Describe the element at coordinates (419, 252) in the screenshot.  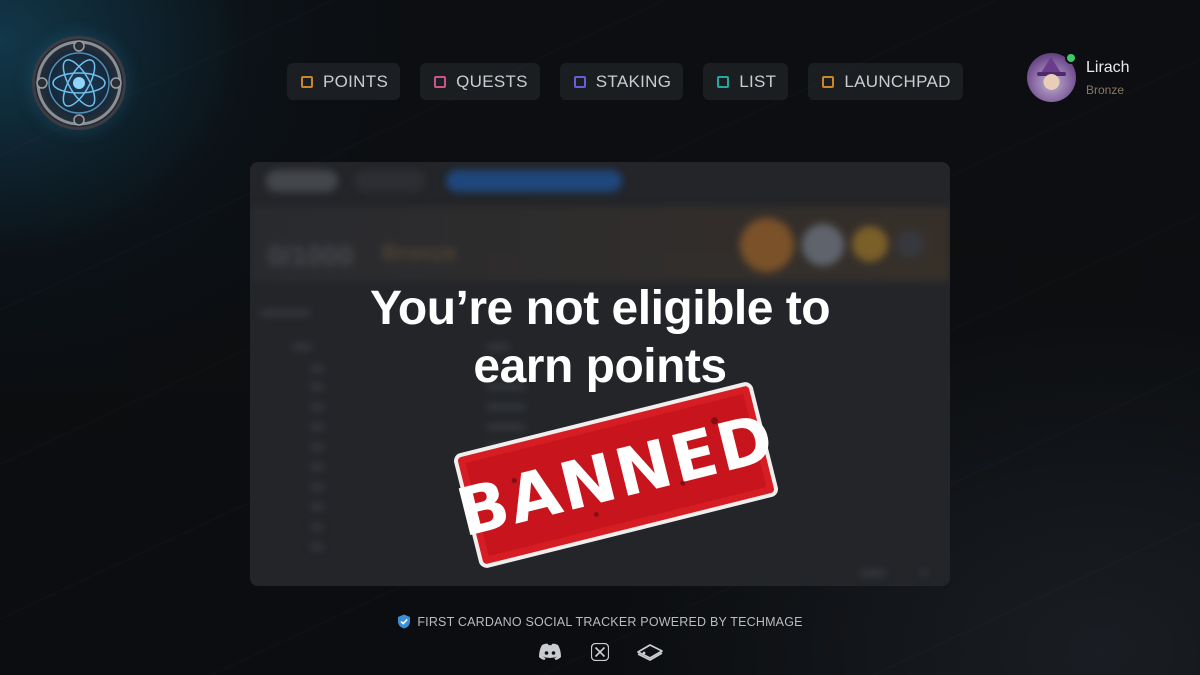
I see `blurred-rank: Bronze` at that location.